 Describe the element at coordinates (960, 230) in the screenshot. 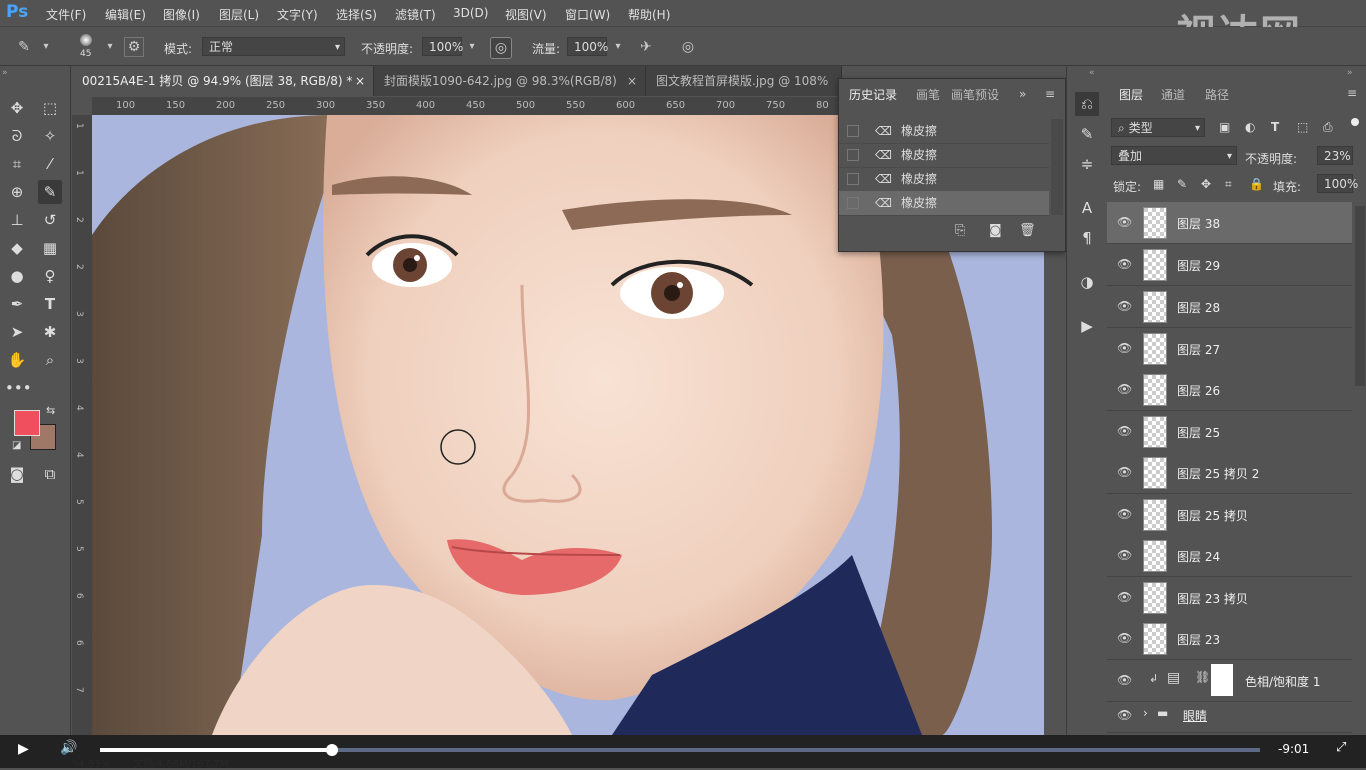

I see `new-document-from-state-icon: ⎘` at that location.